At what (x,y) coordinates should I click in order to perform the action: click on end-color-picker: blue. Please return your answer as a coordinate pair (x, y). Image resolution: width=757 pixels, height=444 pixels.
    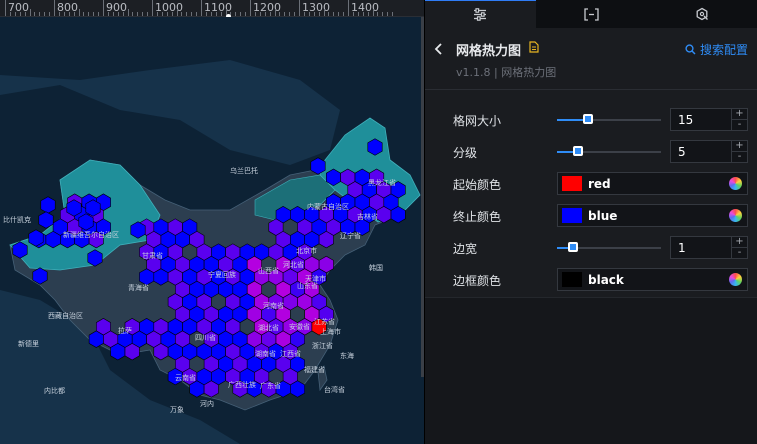
    Looking at the image, I should click on (652, 215).